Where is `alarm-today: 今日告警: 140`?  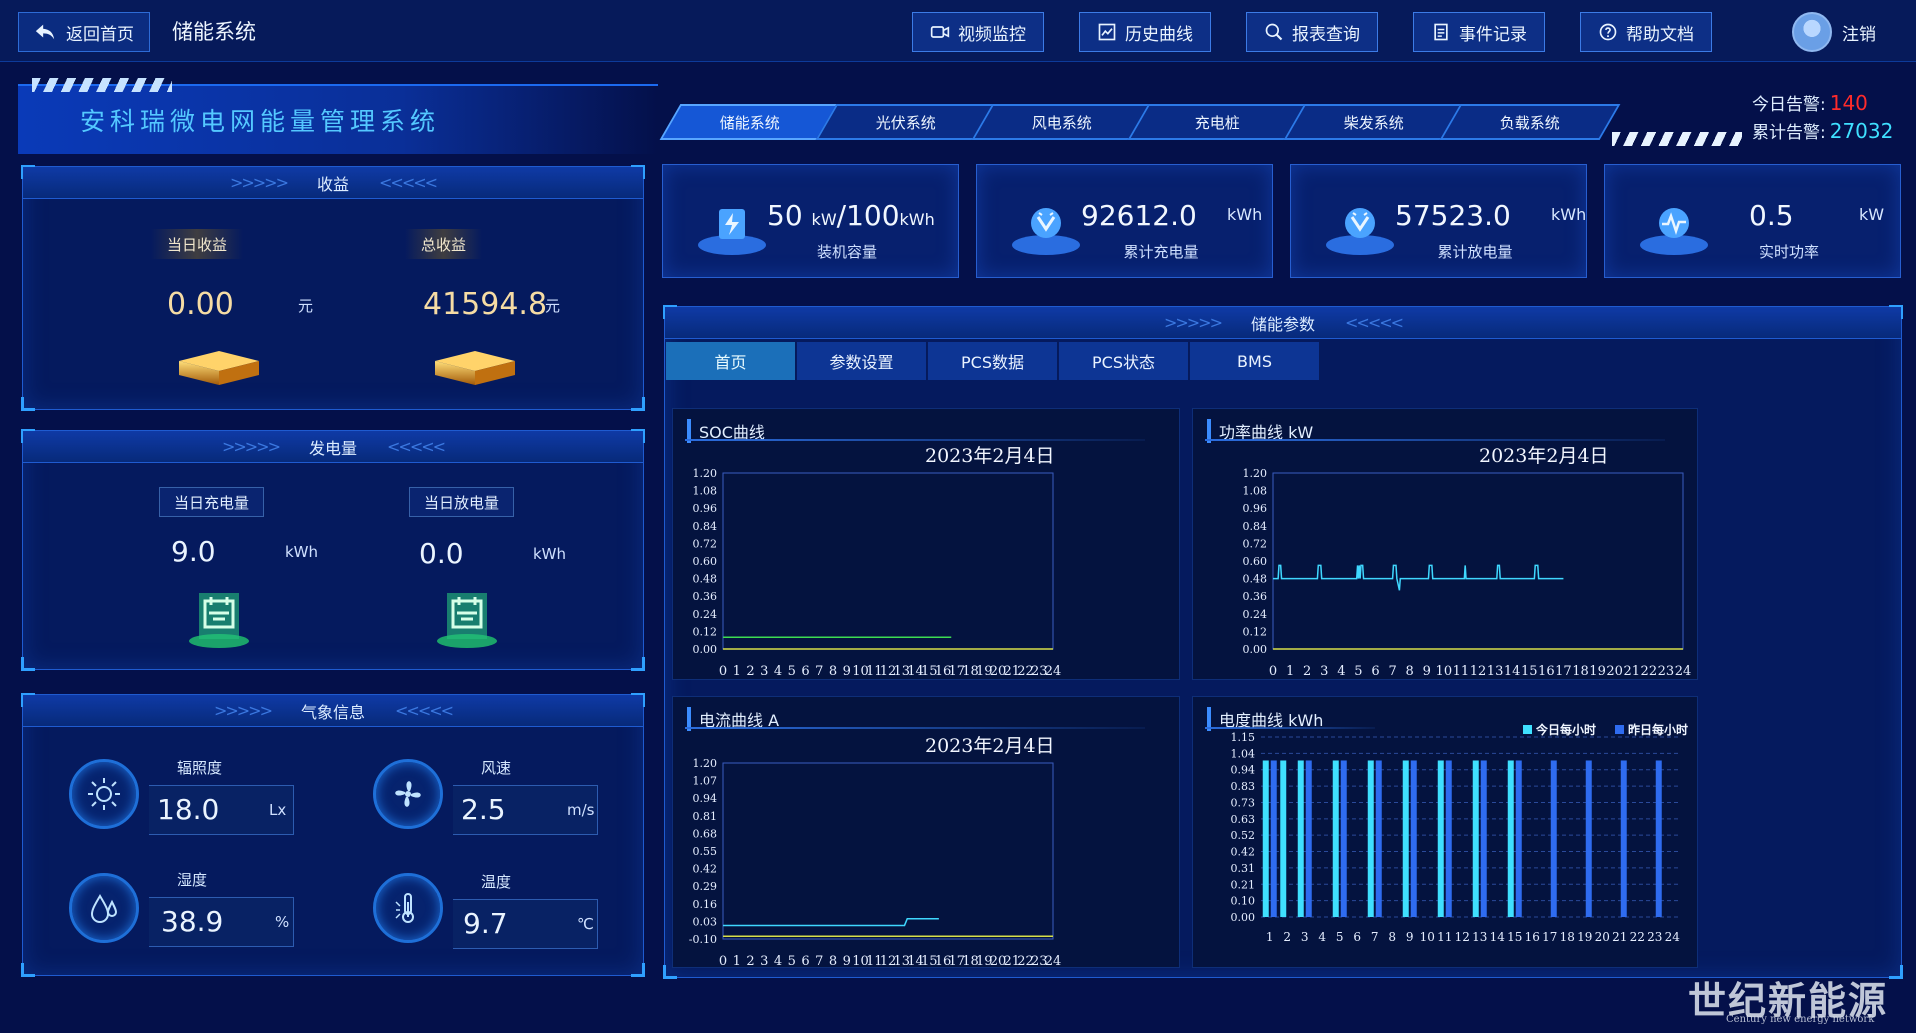 alarm-today: 今日告警: 140 is located at coordinates (1810, 102).